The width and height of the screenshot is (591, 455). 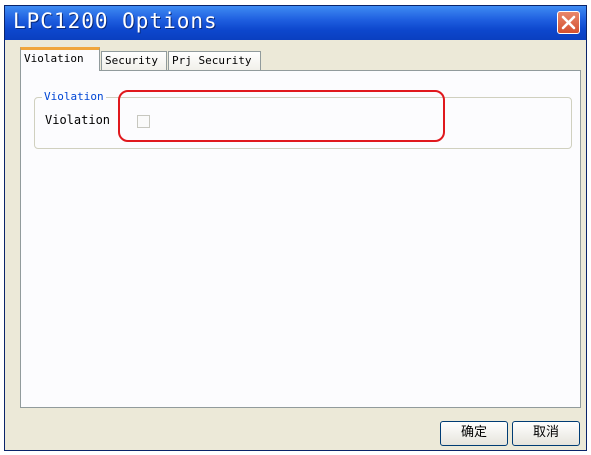 I want to click on ok-button: 确定, so click(x=474, y=433).